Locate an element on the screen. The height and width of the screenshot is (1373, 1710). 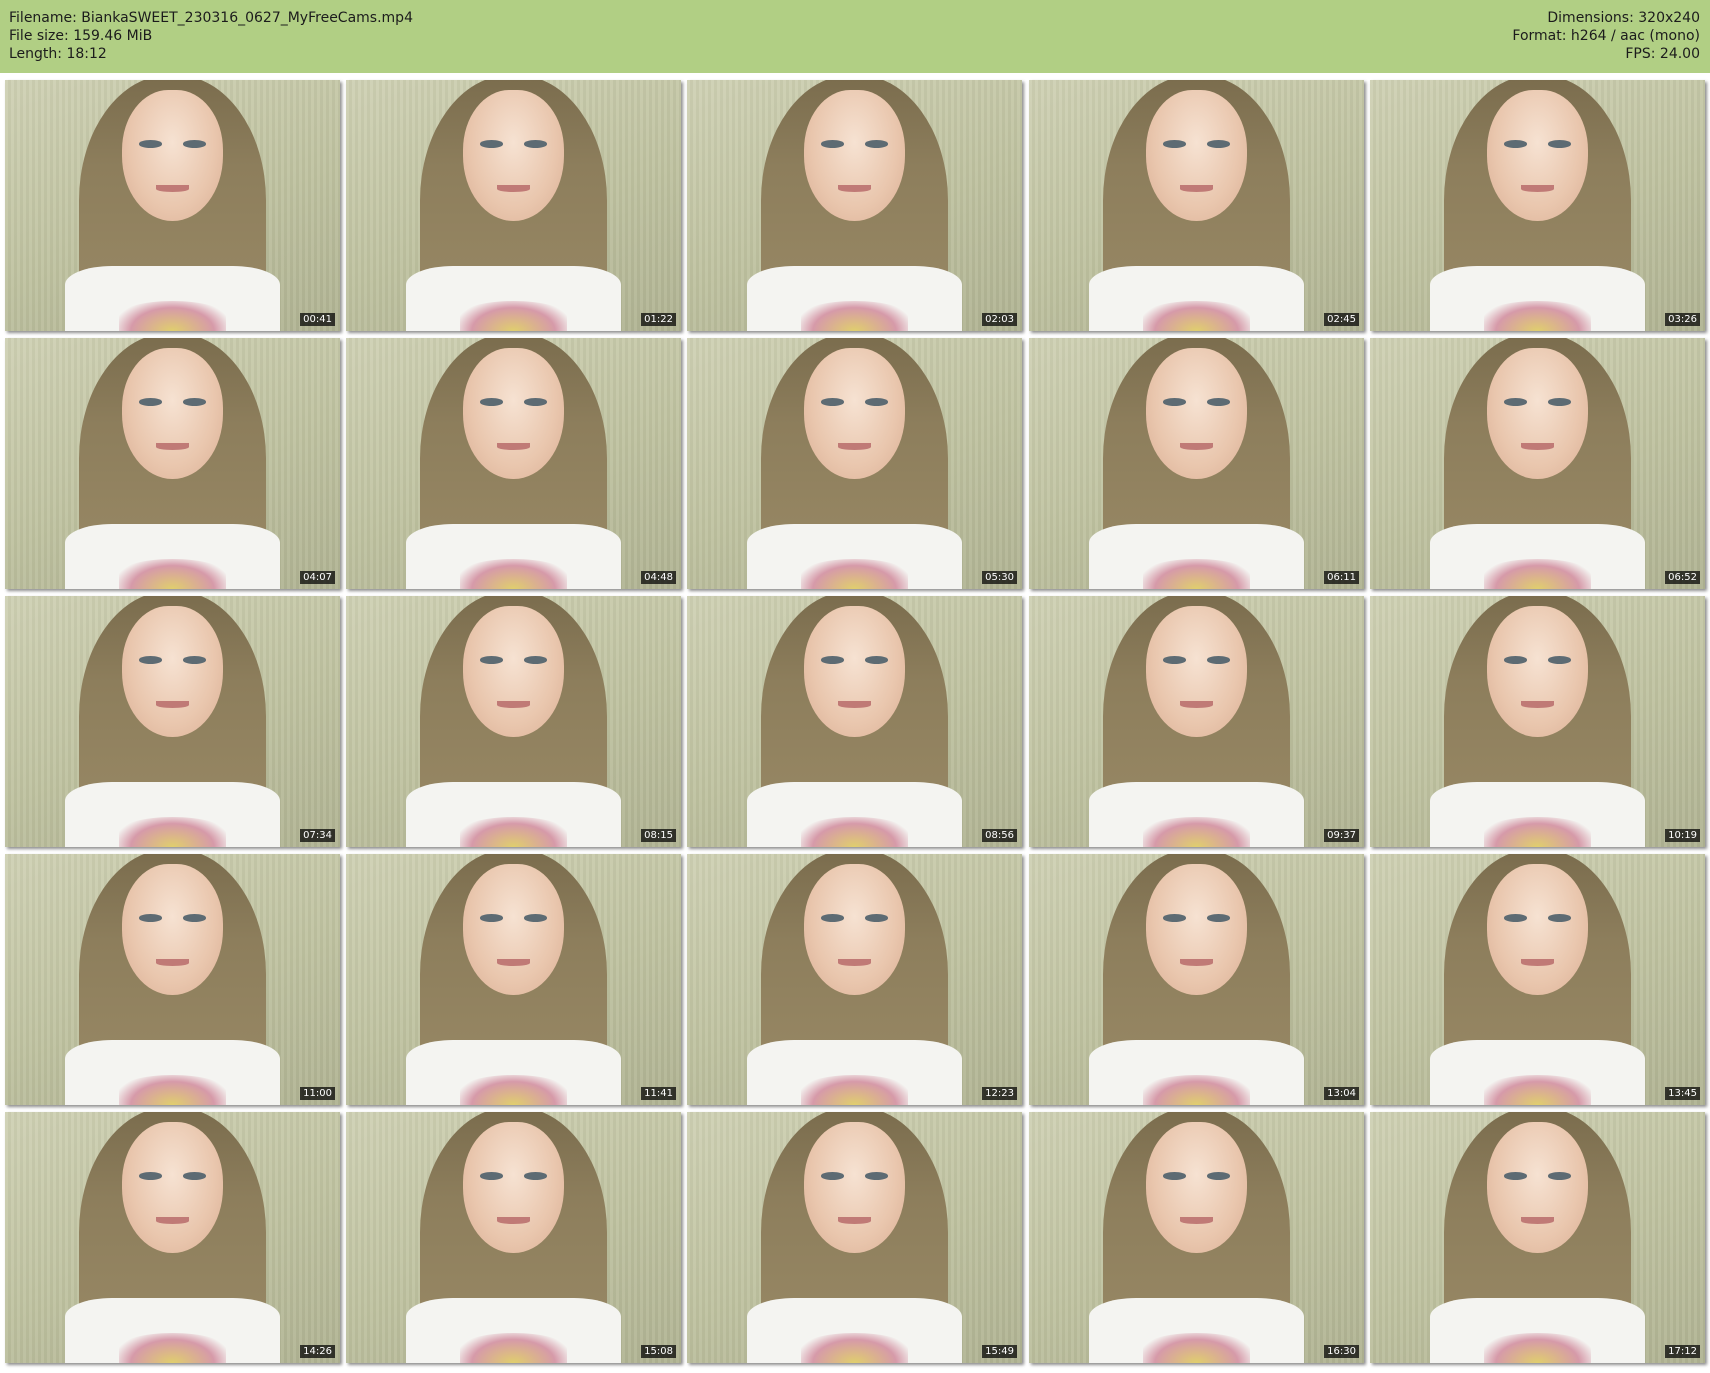
thumbnail-frame: 04:48 is located at coordinates (513, 463).